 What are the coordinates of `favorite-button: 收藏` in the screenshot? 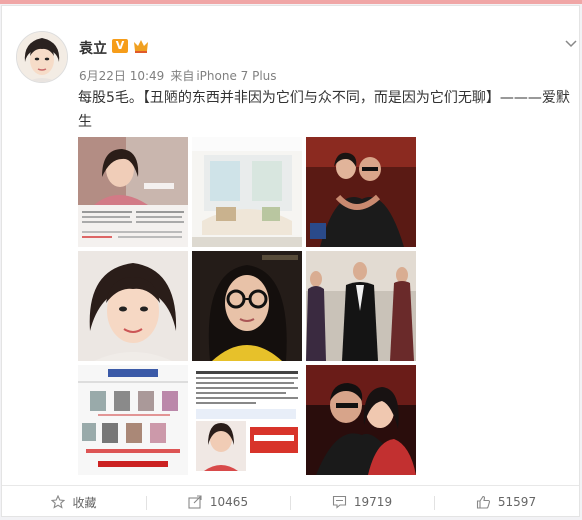 It's located at (74, 502).